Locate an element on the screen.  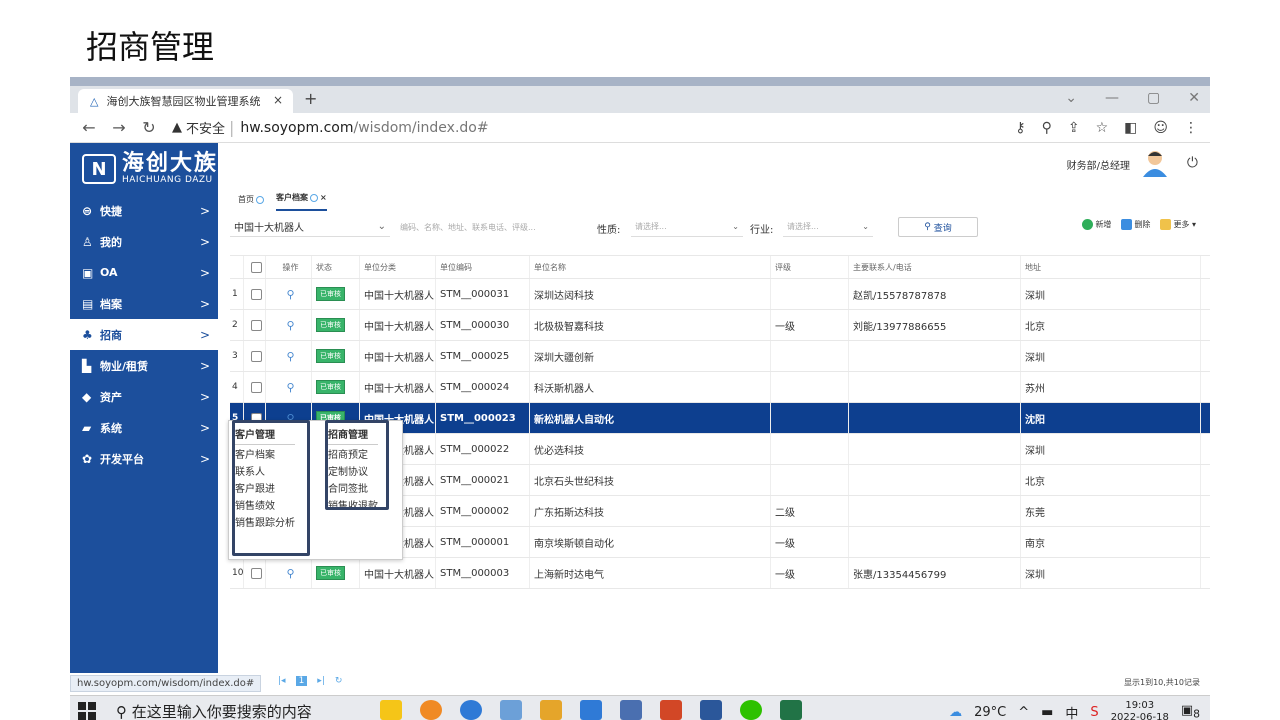
wechat-icon is located at coordinates (751, 710).